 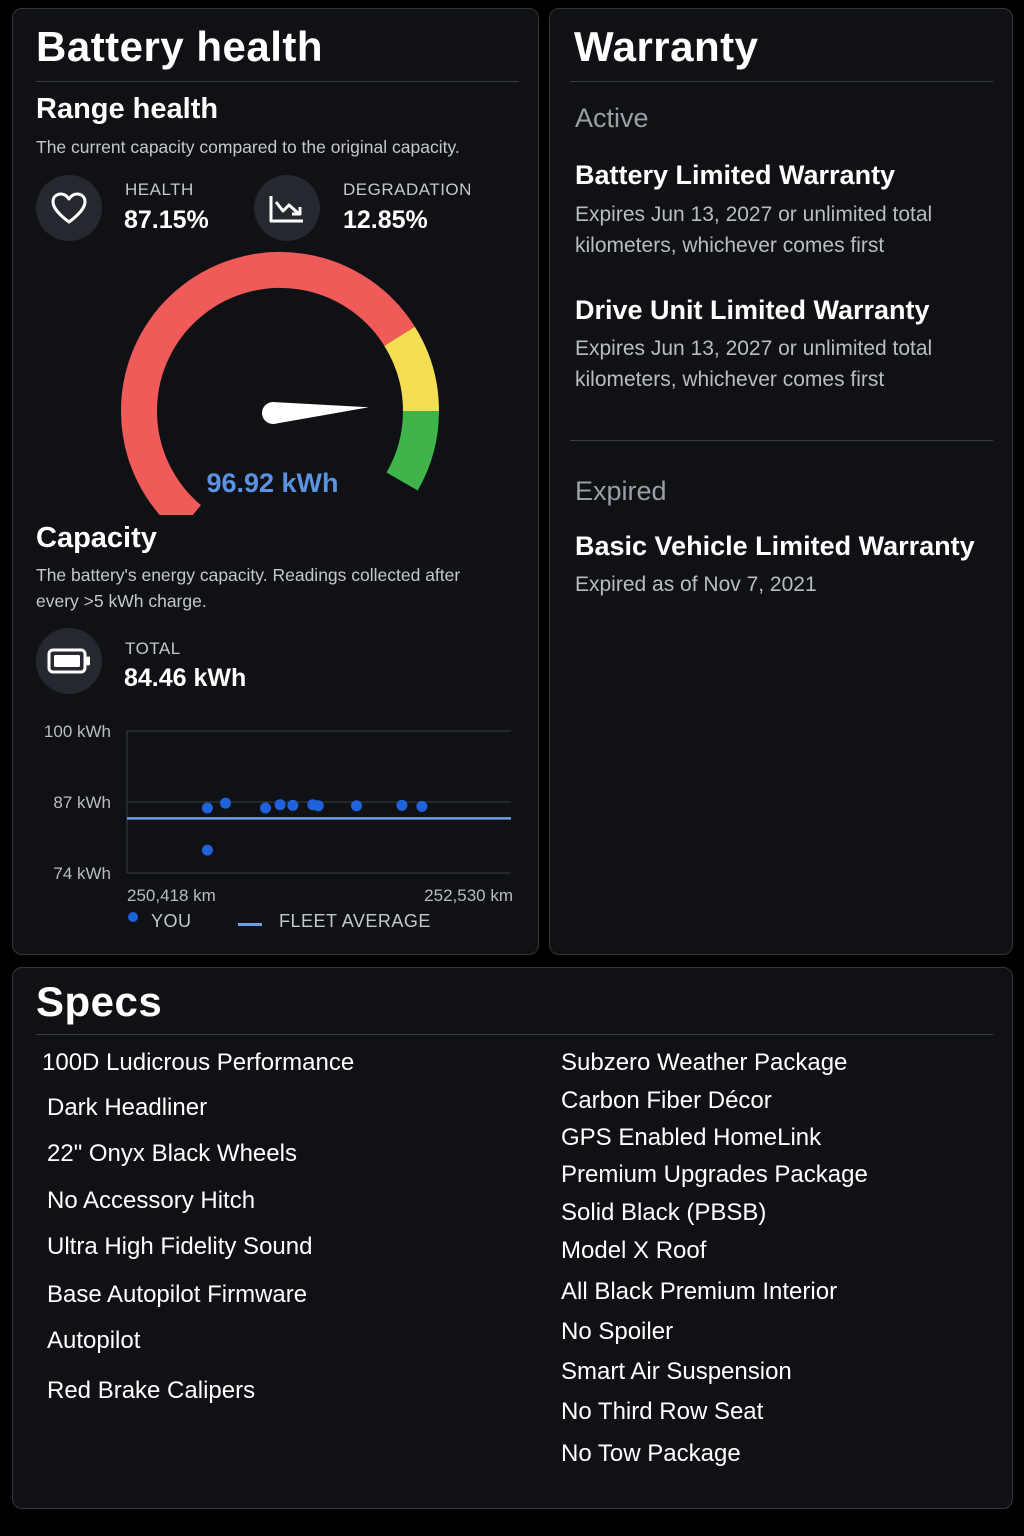 I want to click on spec-item: Model X Roof, so click(x=634, y=1250).